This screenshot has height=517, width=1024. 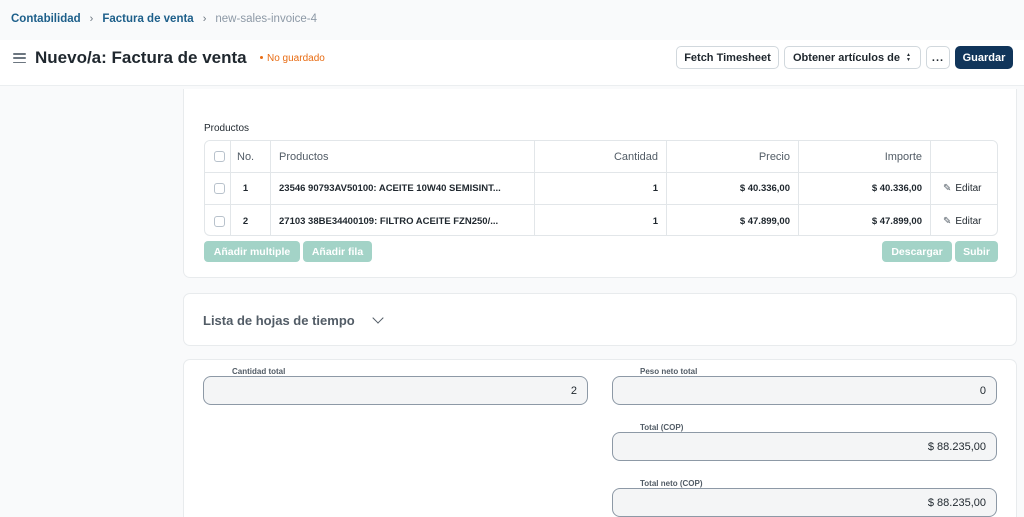 I want to click on row-price: $ 40.336,00, so click(x=733, y=188).